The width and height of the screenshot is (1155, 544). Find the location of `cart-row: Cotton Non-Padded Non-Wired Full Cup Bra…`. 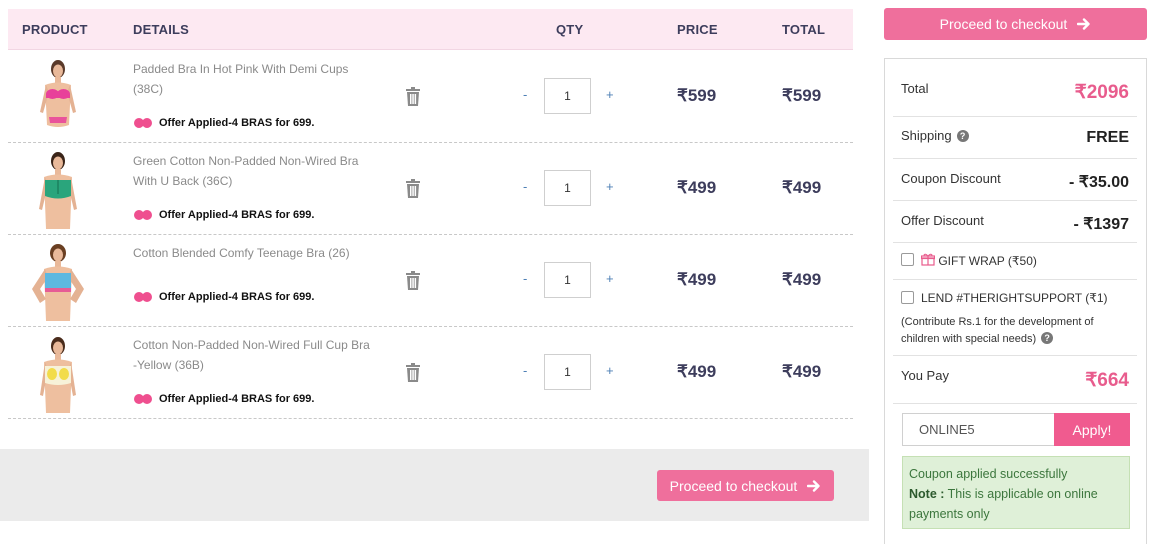

cart-row: Cotton Non-Padded Non-Wired Full Cup Bra… is located at coordinates (430, 373).